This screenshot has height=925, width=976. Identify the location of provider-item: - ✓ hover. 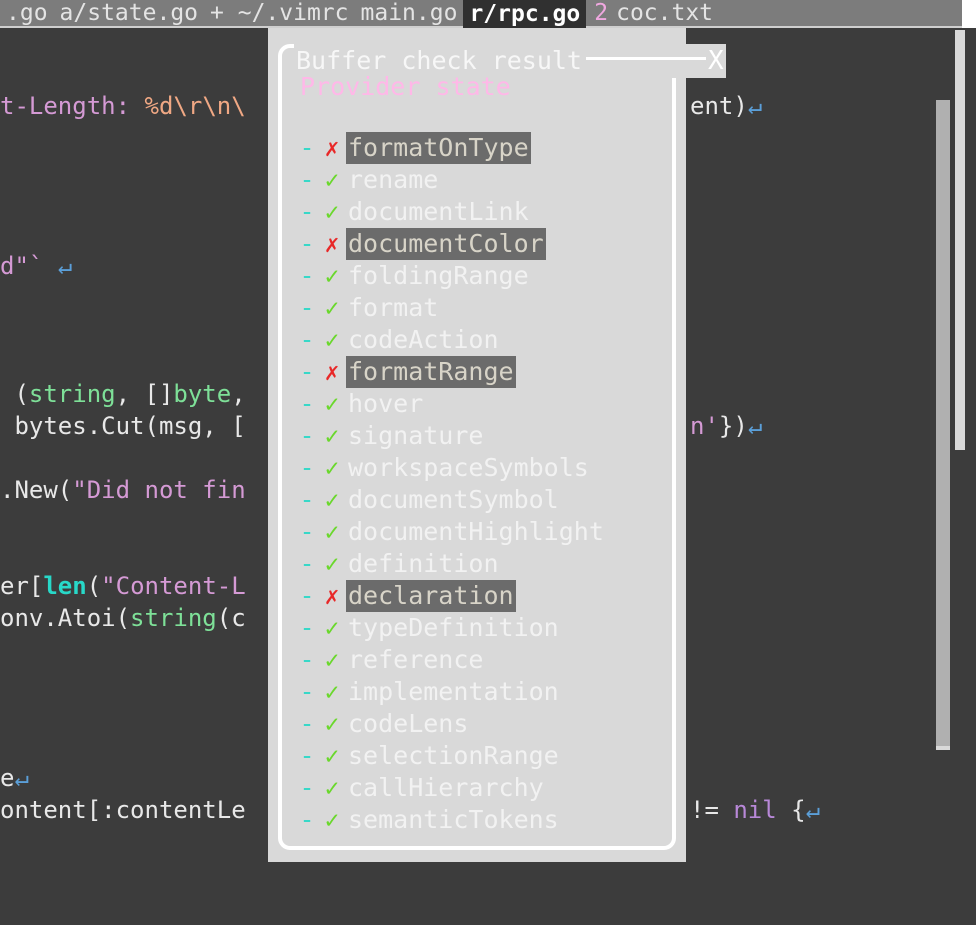
(490, 404).